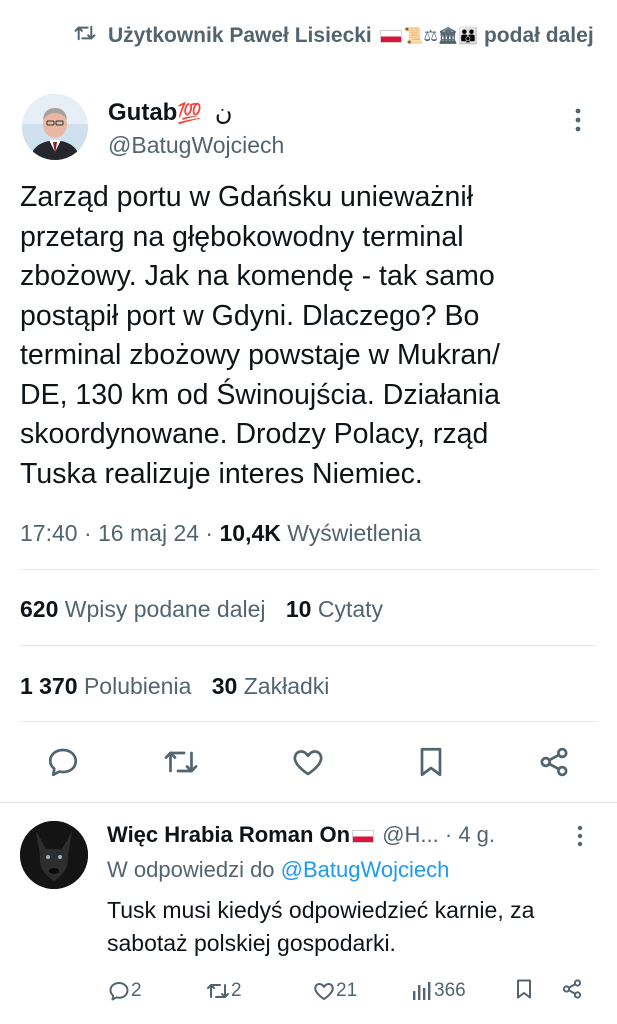  Describe the element at coordinates (143, 112) in the screenshot. I see `author-name-text: Gutab` at that location.